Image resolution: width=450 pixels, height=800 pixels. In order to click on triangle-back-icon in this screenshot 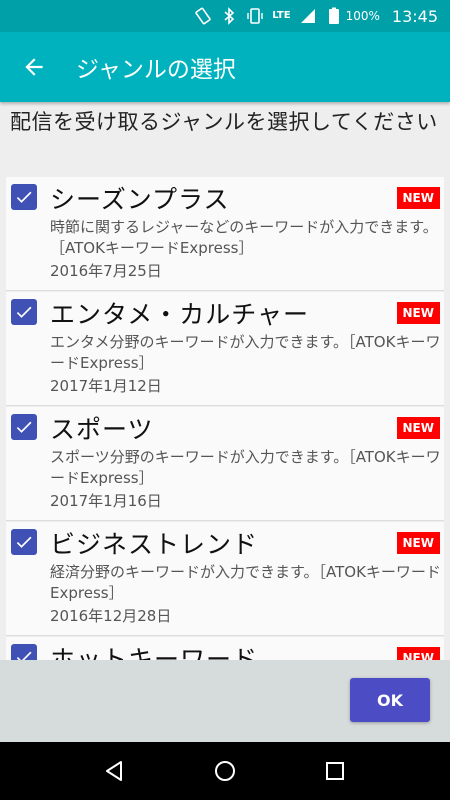, I will do `click(114, 771)`.